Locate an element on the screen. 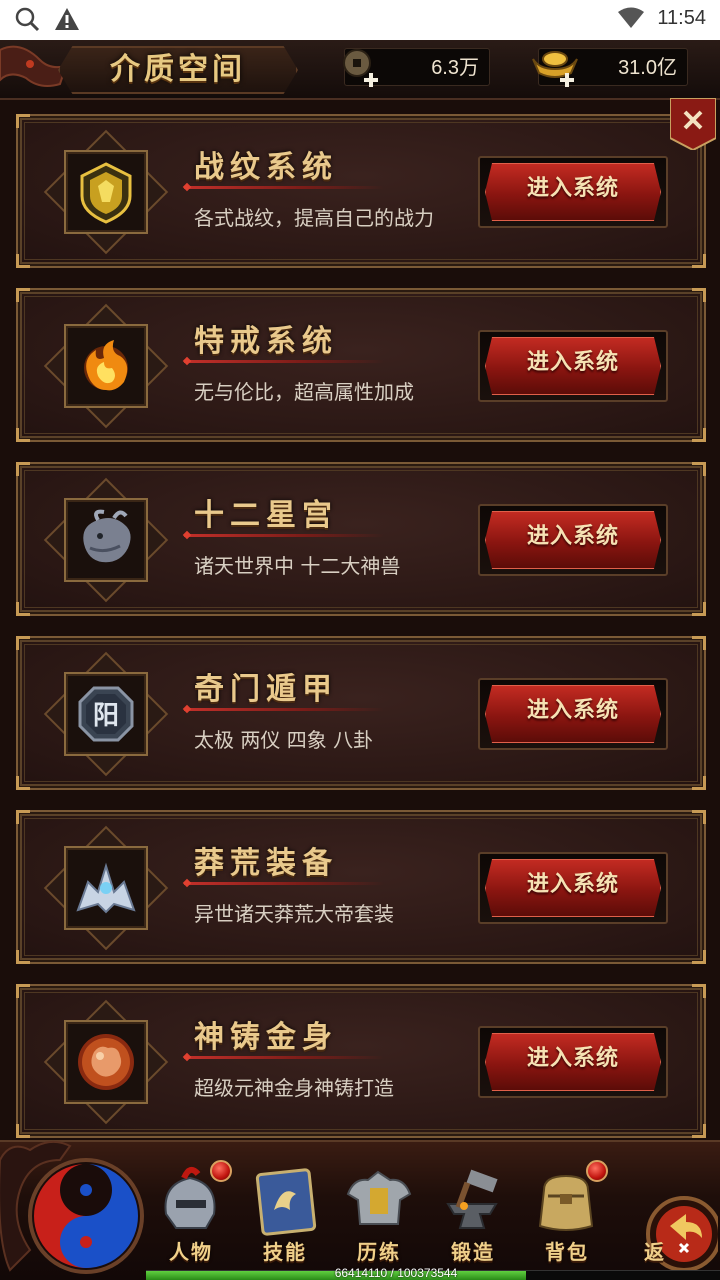 The width and height of the screenshot is (720, 1280). nav-label: 人物 is located at coordinates (191, 1252).